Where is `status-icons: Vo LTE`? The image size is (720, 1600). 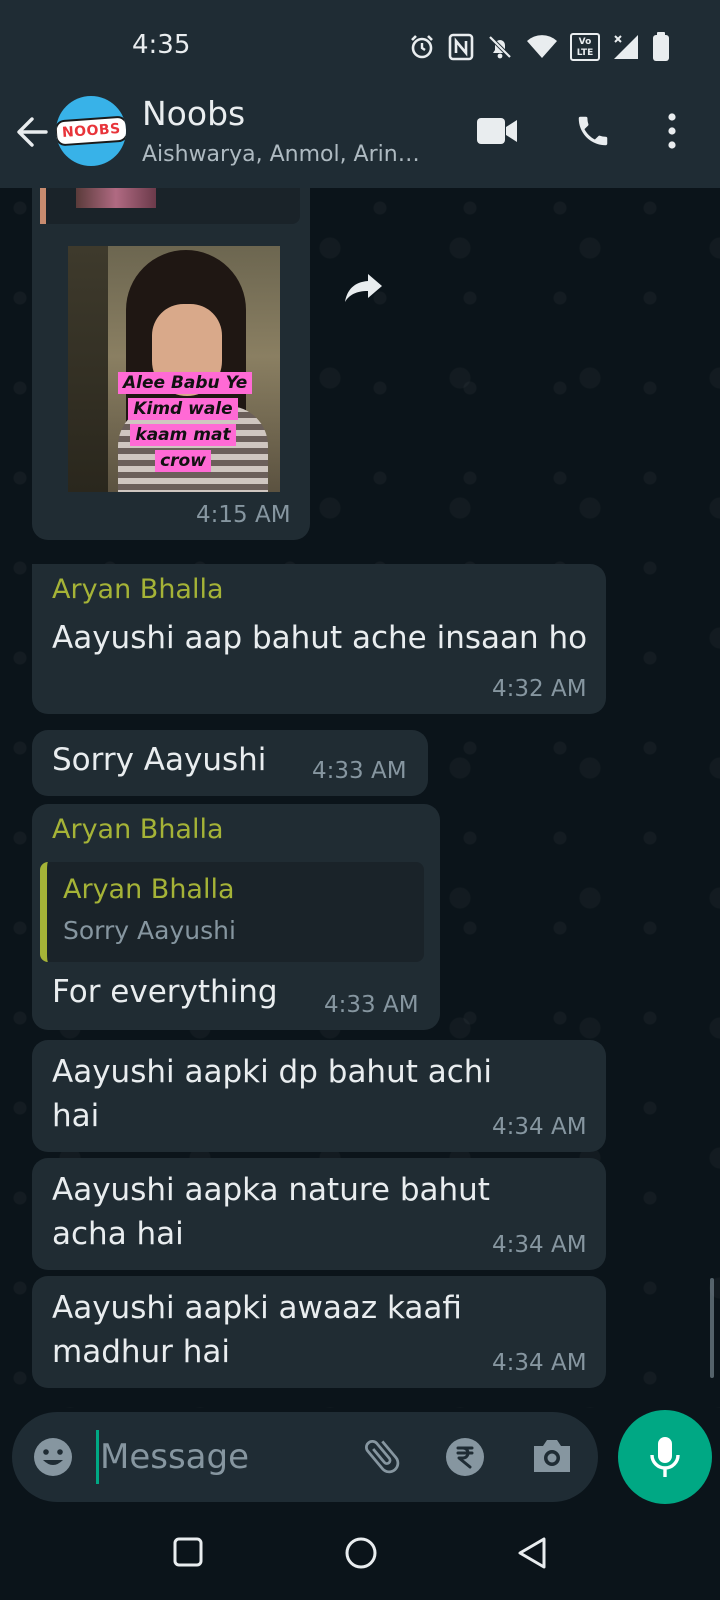 status-icons: Vo LTE is located at coordinates (539, 47).